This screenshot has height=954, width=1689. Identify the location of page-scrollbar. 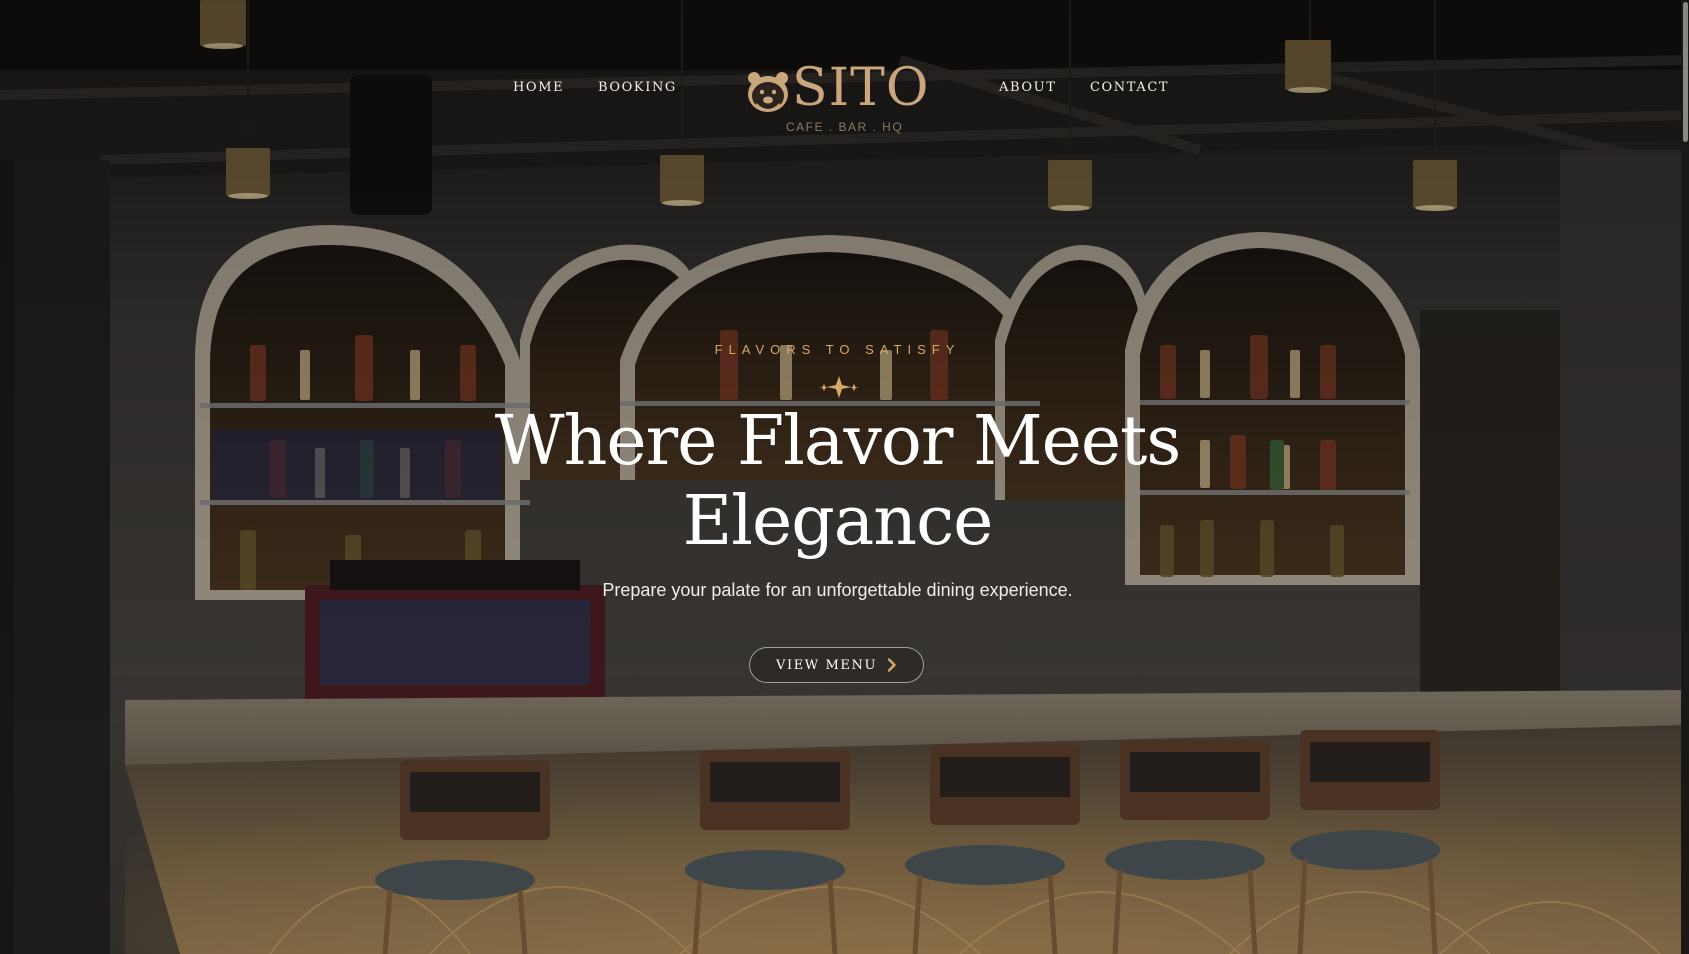
(1685, 477).